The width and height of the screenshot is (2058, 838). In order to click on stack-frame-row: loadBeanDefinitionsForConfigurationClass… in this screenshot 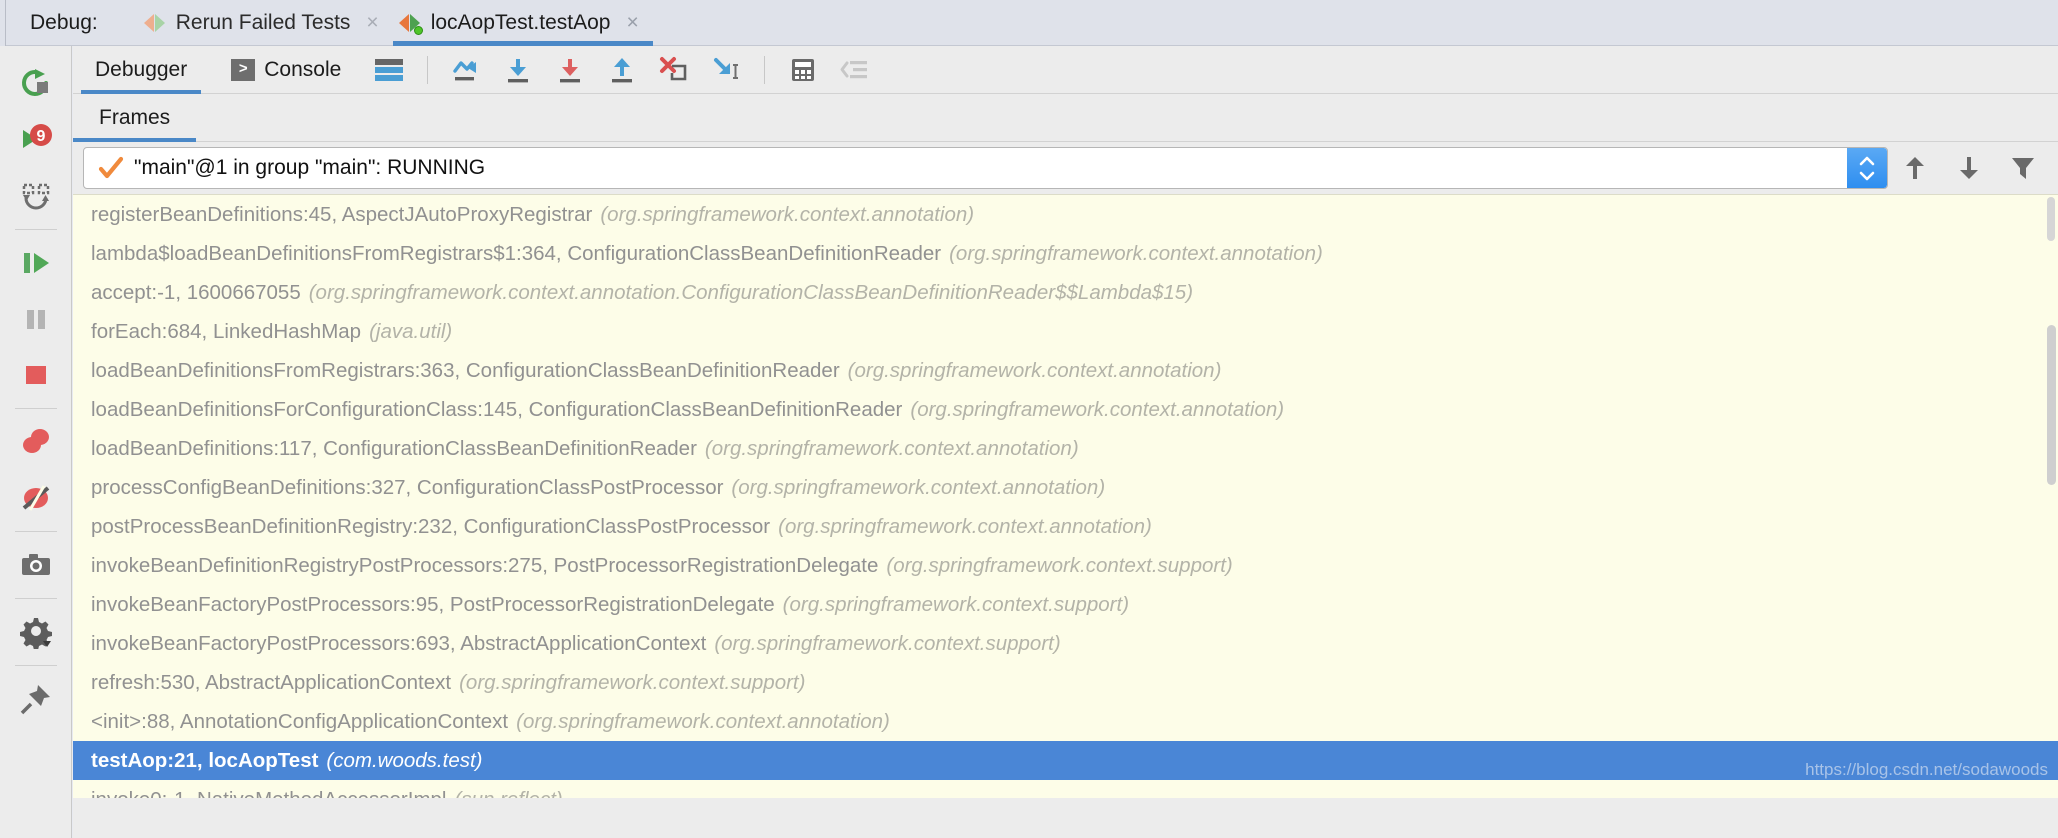, I will do `click(1065, 409)`.